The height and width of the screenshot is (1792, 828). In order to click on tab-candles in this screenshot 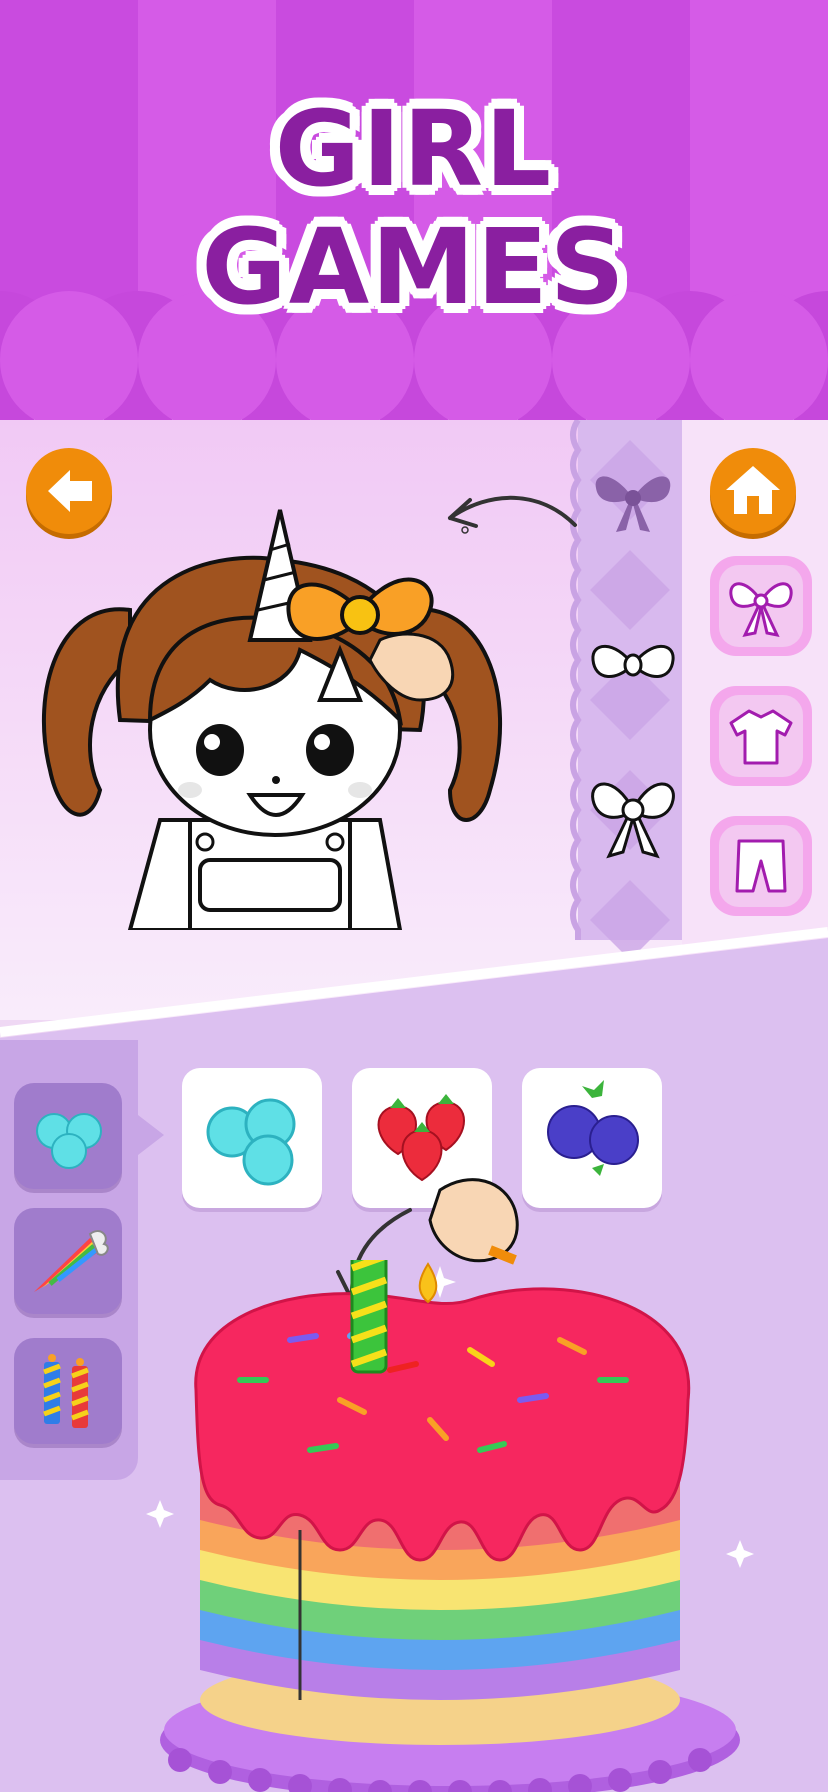, I will do `click(68, 1391)`.